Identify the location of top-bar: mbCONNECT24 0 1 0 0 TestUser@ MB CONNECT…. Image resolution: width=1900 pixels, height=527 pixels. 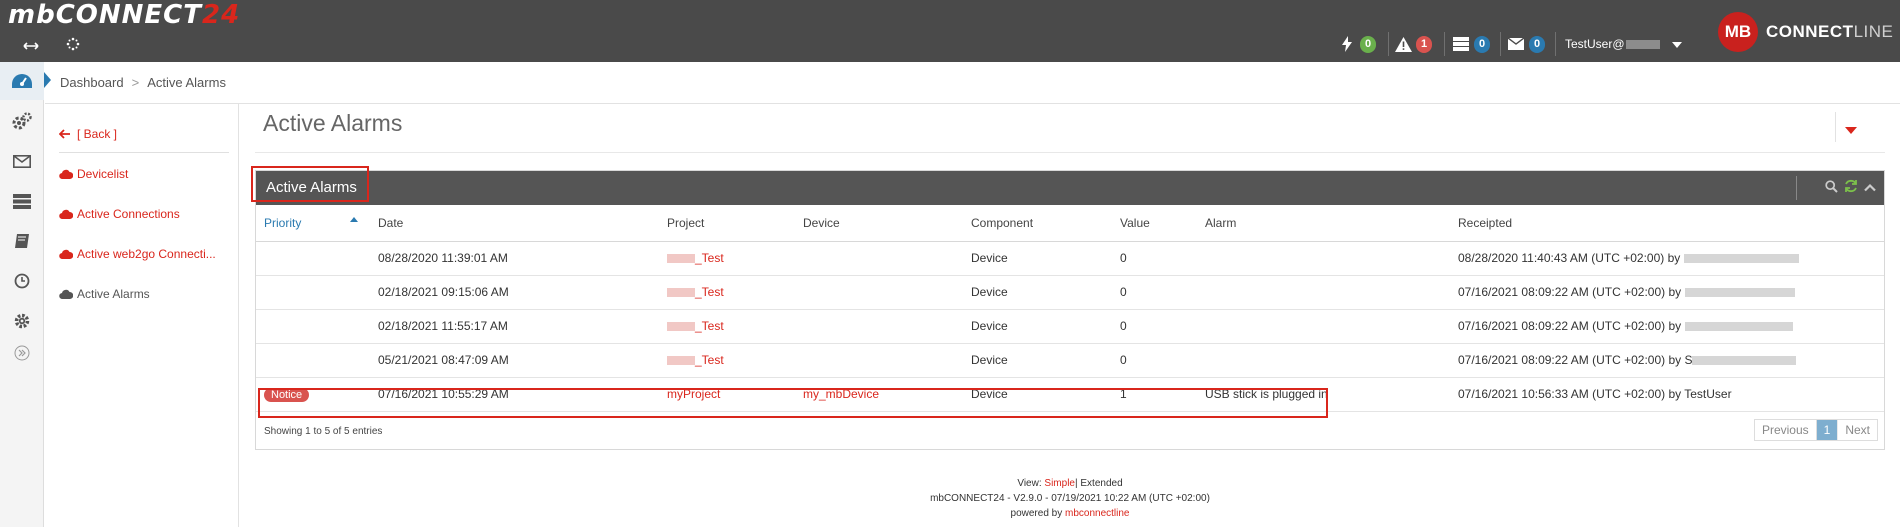
(950, 31).